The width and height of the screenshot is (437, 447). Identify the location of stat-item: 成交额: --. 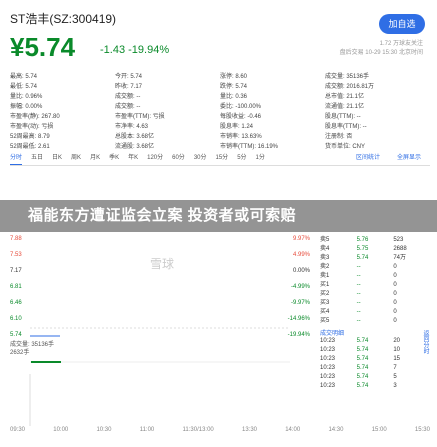
(128, 107).